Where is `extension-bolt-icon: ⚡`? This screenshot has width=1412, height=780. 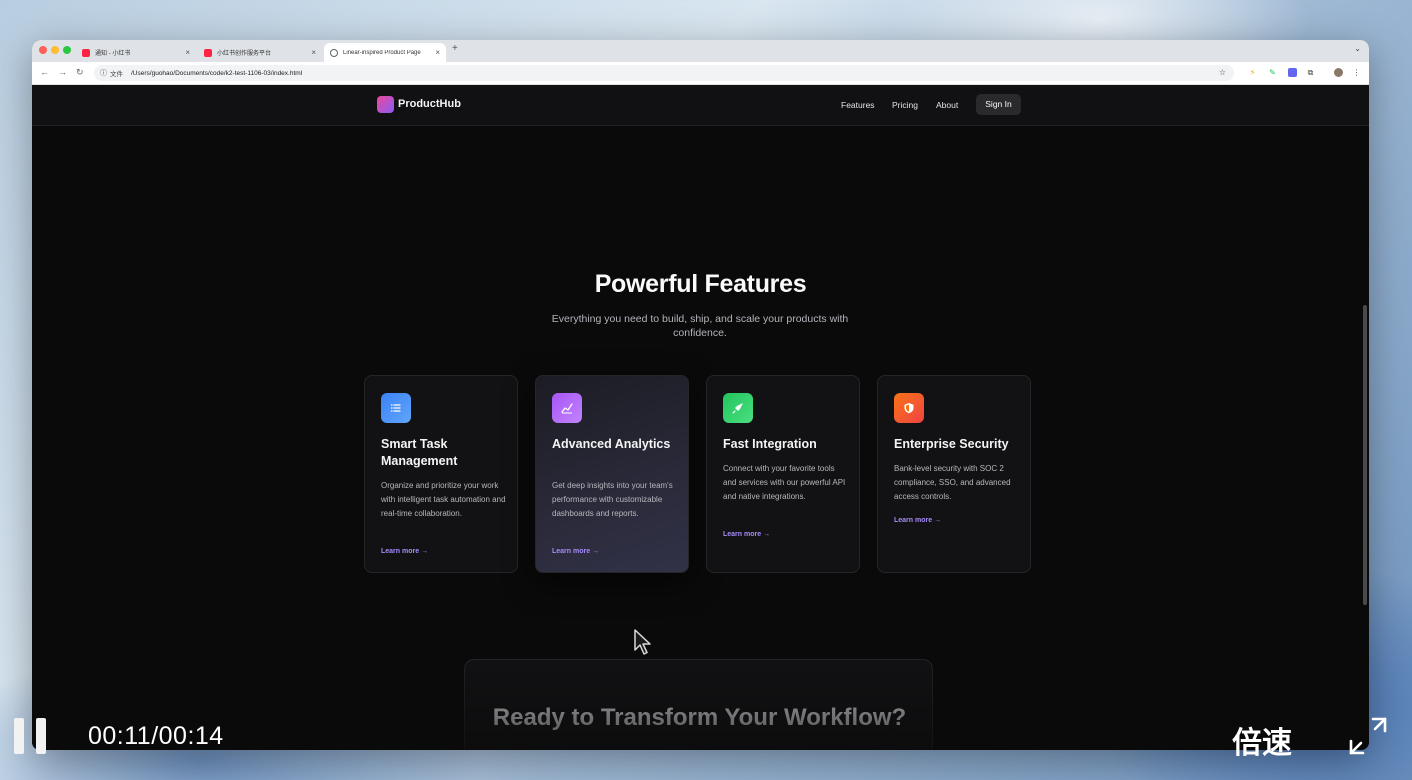 extension-bolt-icon: ⚡ is located at coordinates (1252, 72).